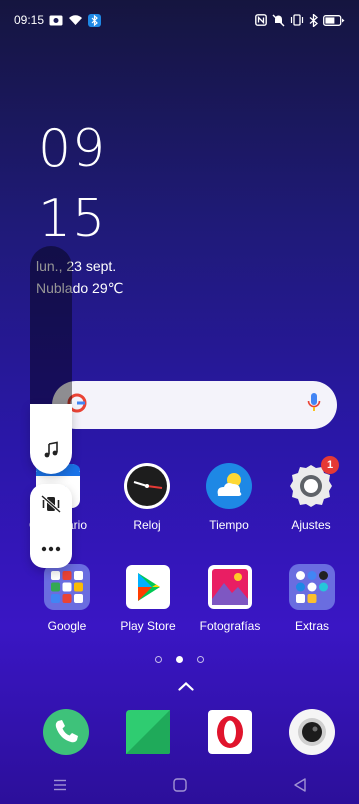 The width and height of the screenshot is (359, 804). What do you see at coordinates (312, 587) in the screenshot?
I see `extras-folder-icon` at bounding box center [312, 587].